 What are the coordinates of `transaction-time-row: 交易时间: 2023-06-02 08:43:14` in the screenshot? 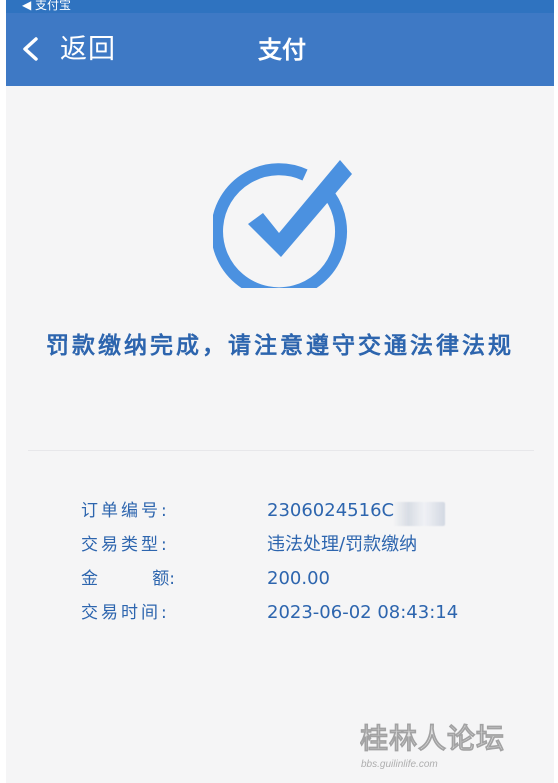 It's located at (280, 613).